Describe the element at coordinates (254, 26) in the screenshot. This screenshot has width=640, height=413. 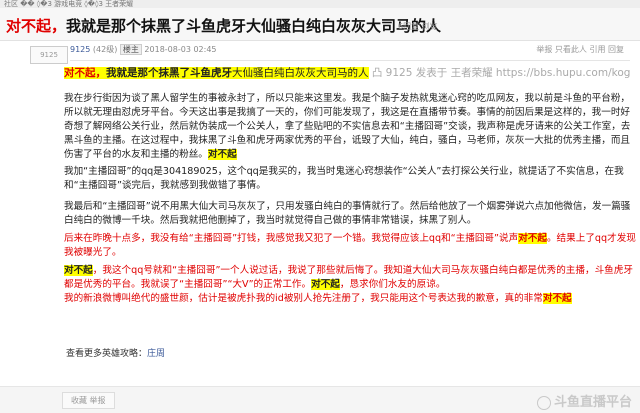
I see `title-text: 我就是那个抹黑了斗鱼虎牙大仙骚白纯白灰灰大司马的人` at that location.